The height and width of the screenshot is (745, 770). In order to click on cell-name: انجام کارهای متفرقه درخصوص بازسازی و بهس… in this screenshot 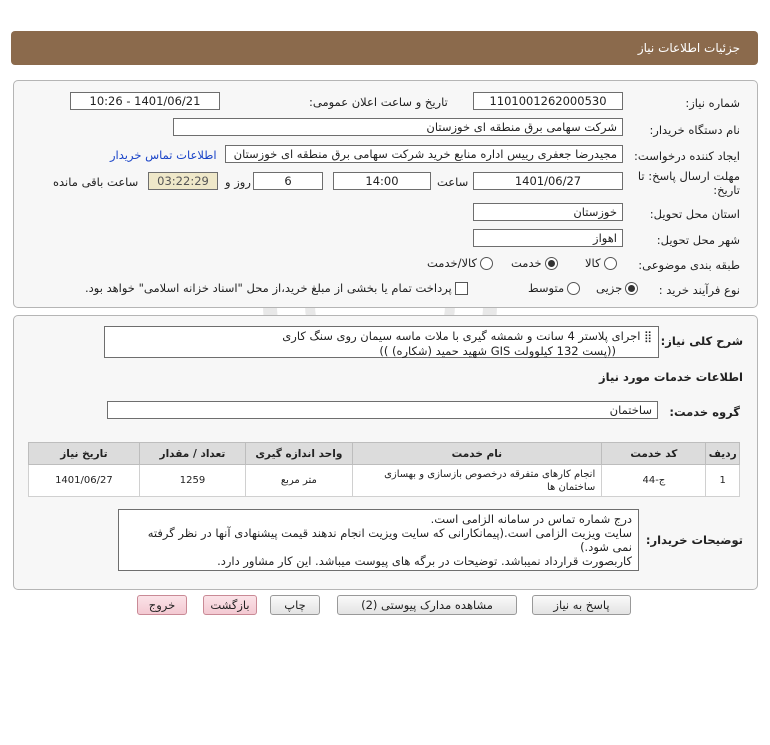, I will do `click(477, 480)`.